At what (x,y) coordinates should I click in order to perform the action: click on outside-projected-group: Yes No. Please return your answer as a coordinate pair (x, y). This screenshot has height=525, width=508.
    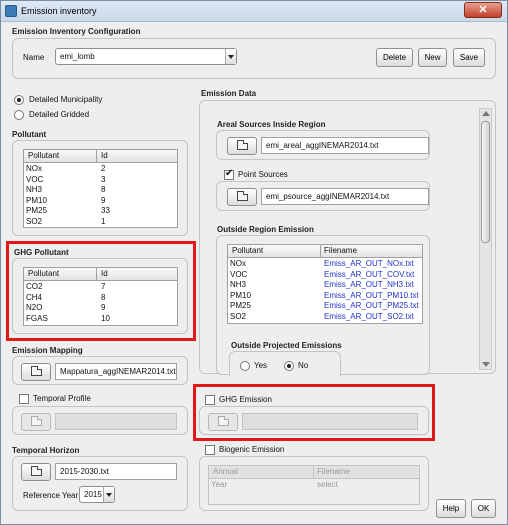
    Looking at the image, I should click on (285, 363).